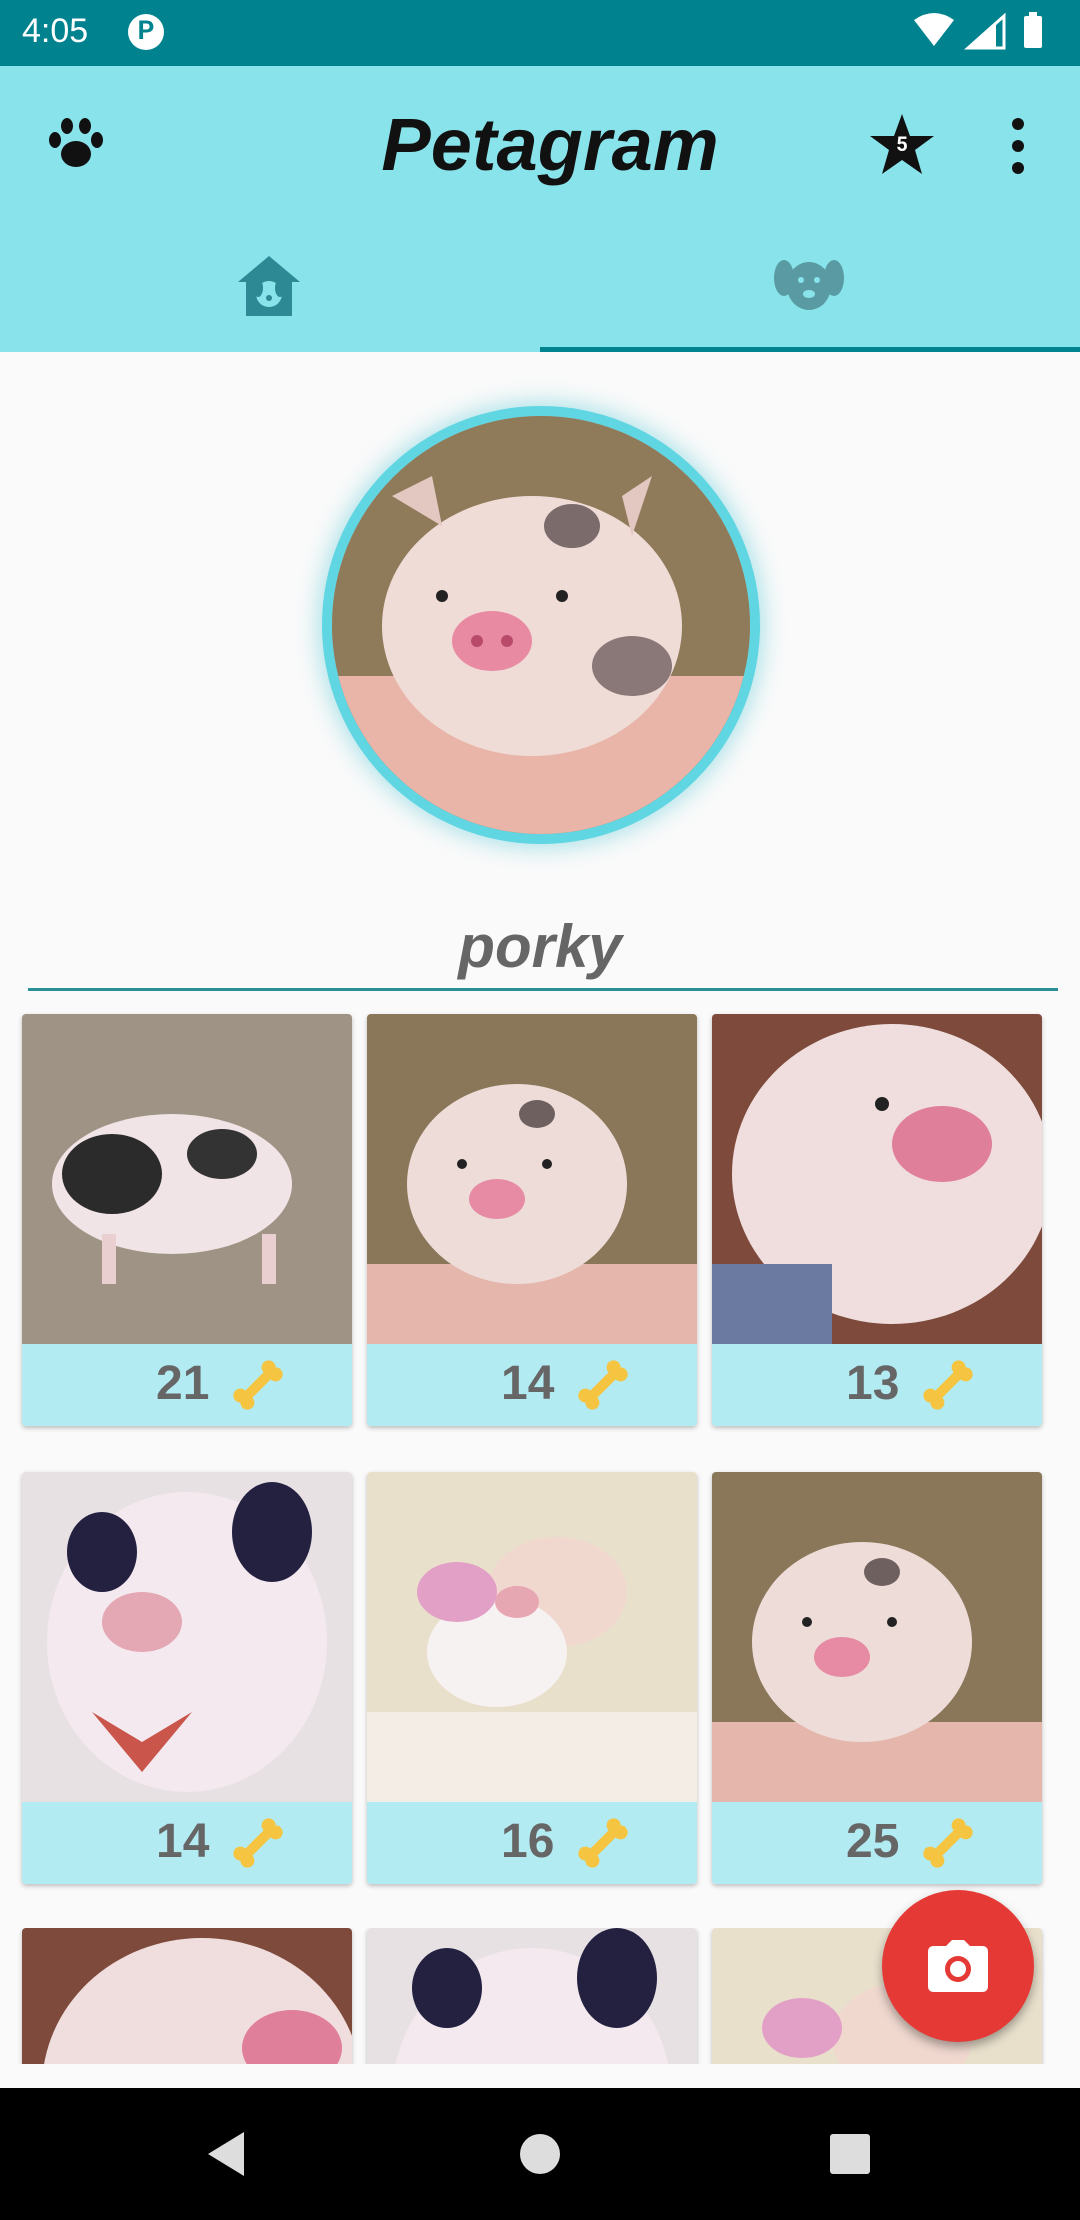 The width and height of the screenshot is (1080, 2220). I want to click on like-count: 21, so click(183, 1383).